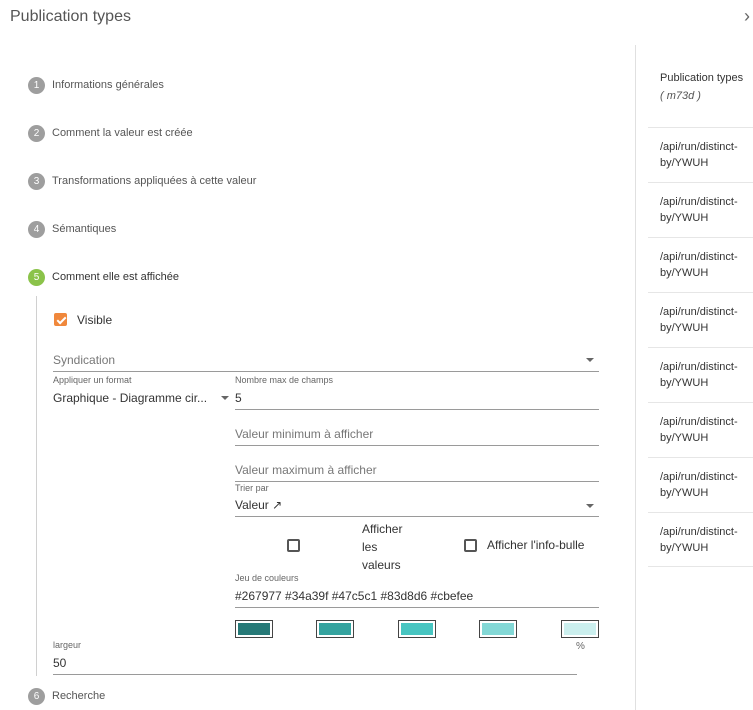 Image resolution: width=753 pixels, height=710 pixels. I want to click on step-label: Comment elle est affichée, so click(115, 277).